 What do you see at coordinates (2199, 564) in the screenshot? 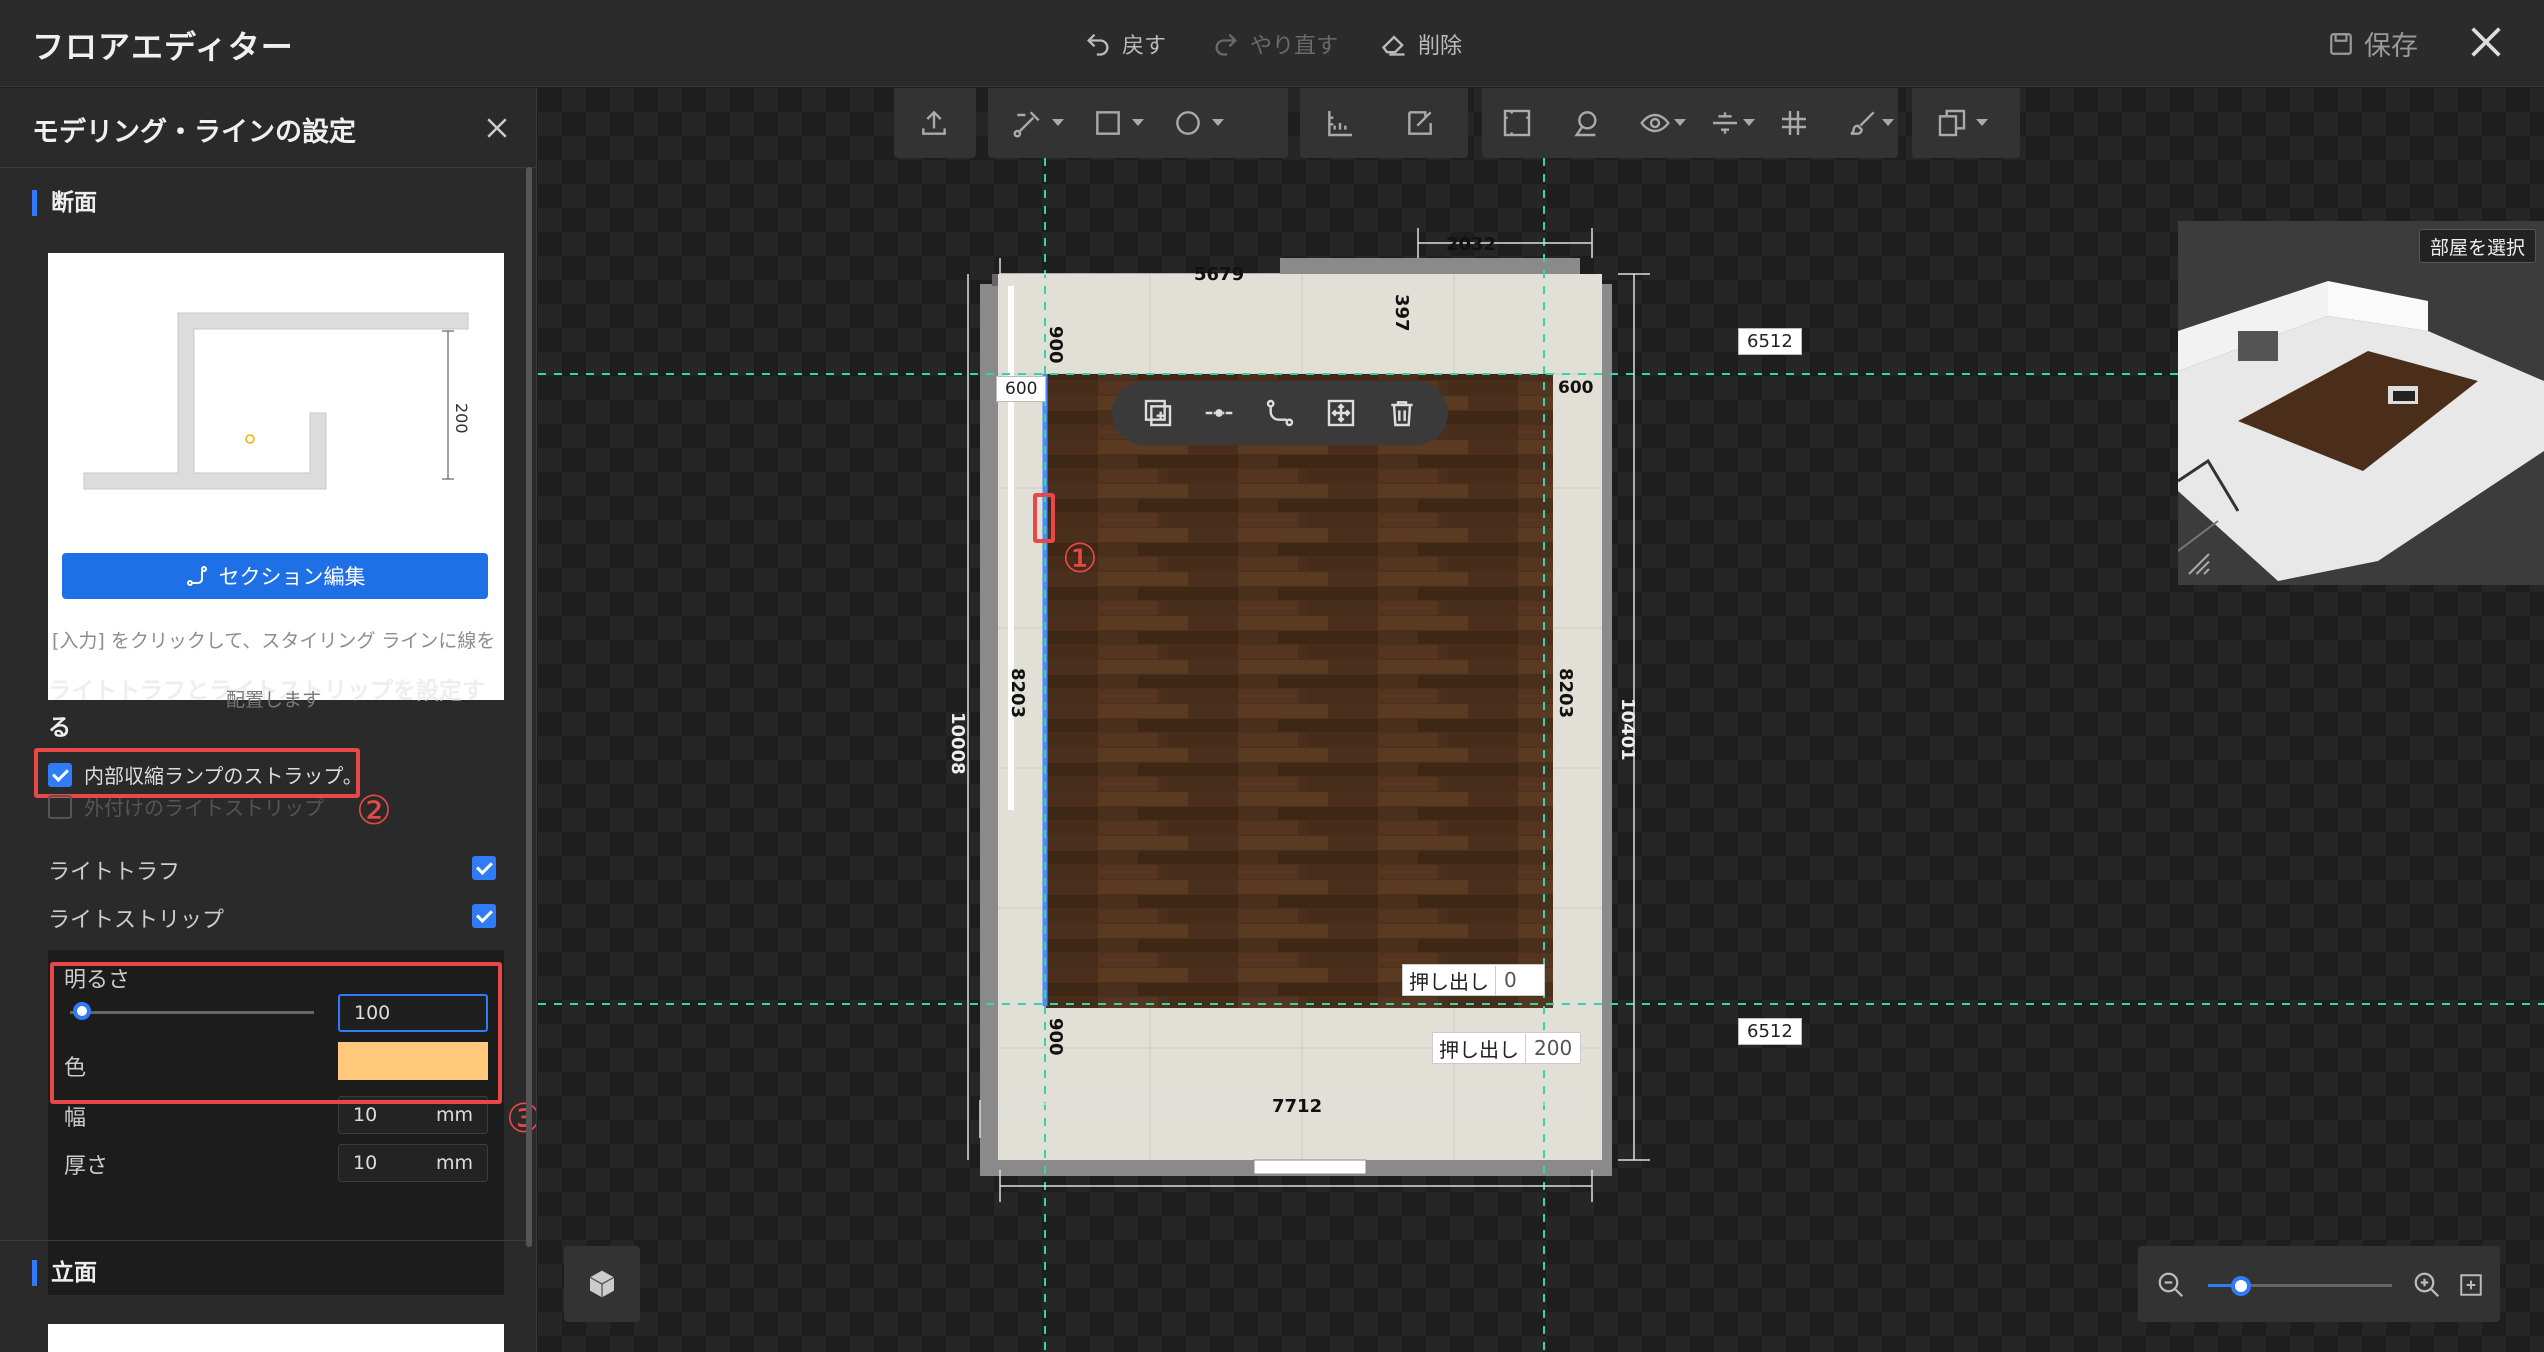
I see `resize-handle-icon` at bounding box center [2199, 564].